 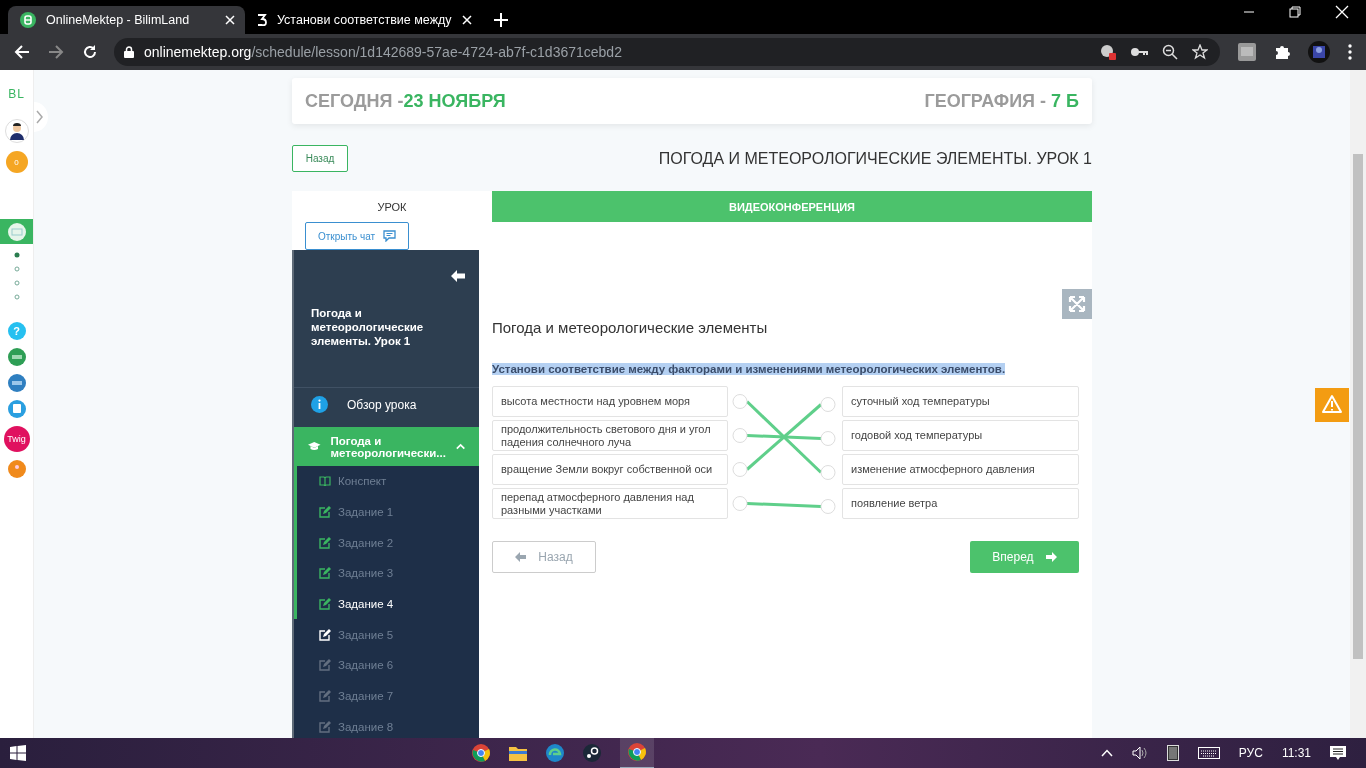 I want to click on menu-item: Задание 4, so click(x=386, y=604).